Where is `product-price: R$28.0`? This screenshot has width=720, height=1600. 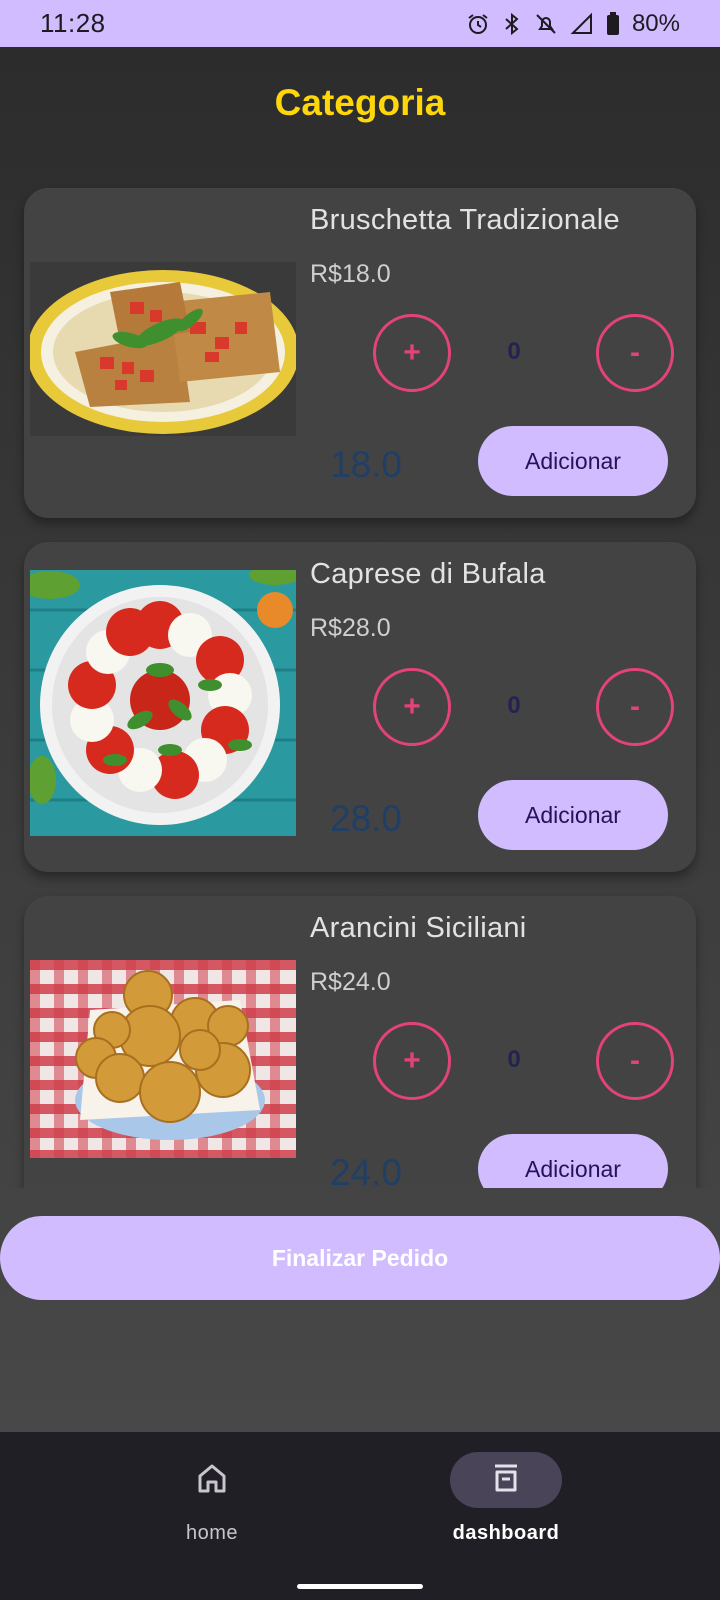 product-price: R$28.0 is located at coordinates (350, 628).